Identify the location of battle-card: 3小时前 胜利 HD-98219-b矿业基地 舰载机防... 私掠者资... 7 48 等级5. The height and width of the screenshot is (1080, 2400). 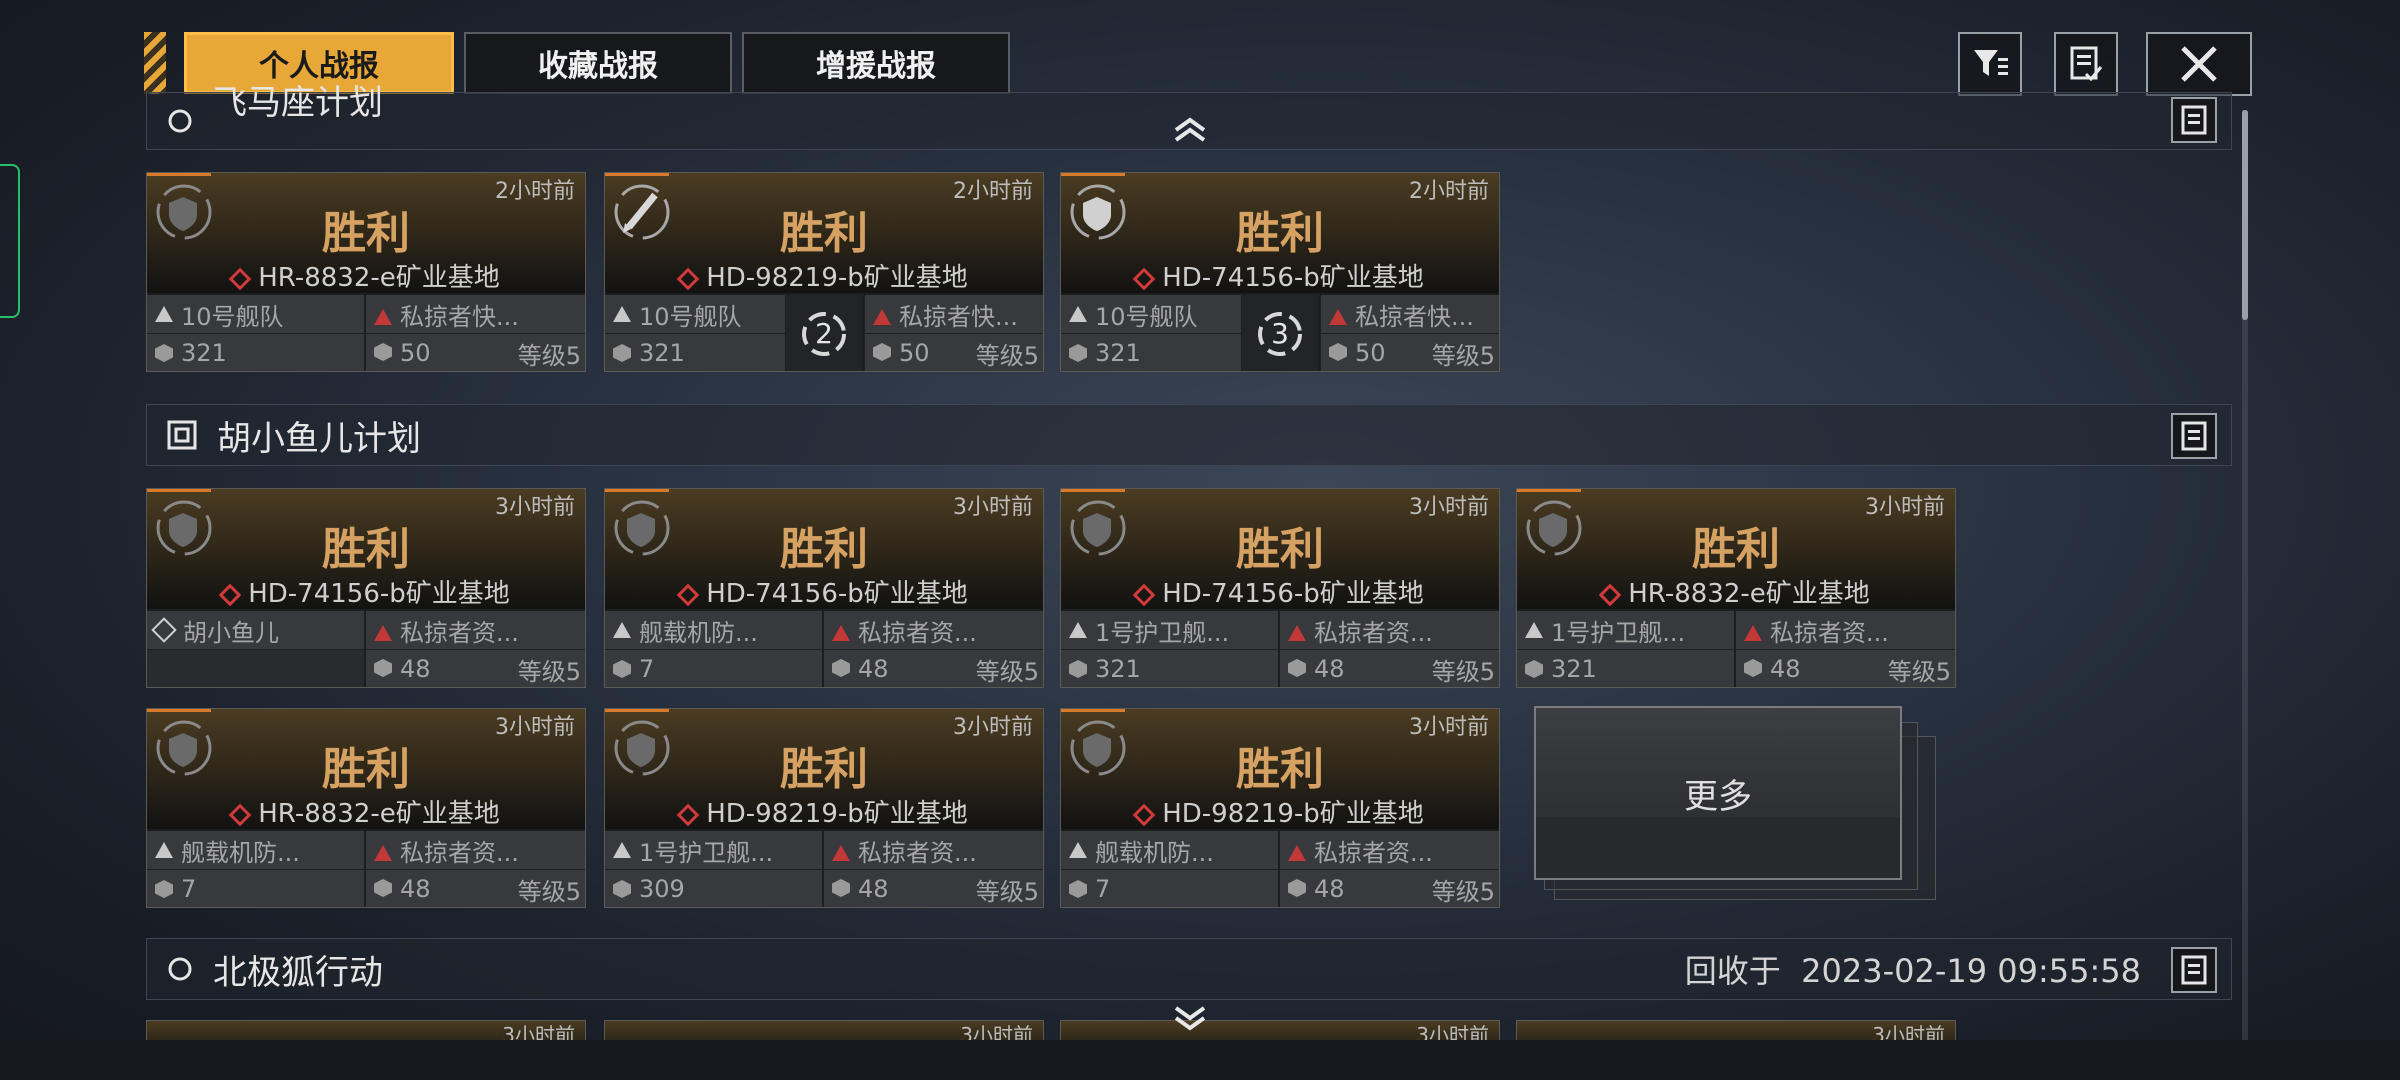
(1280, 808).